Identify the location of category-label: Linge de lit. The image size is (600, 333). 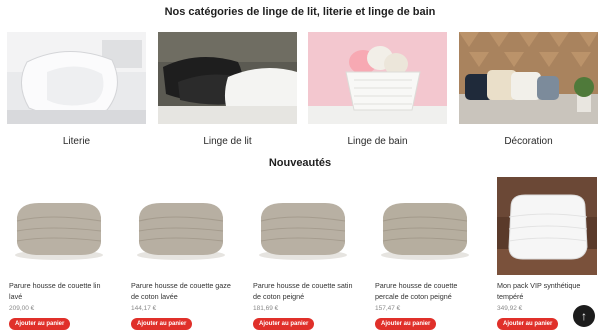
(227, 141).